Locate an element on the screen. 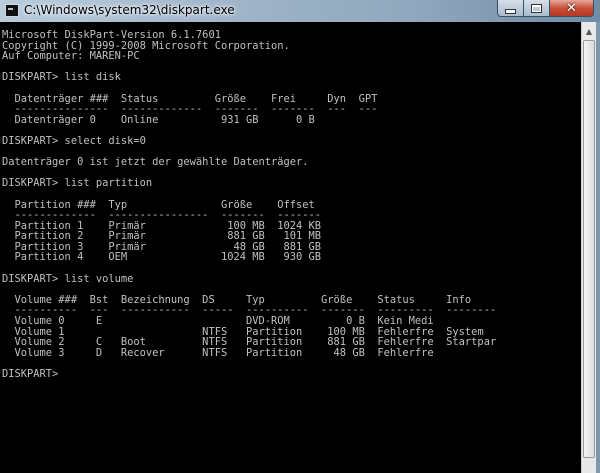 Image resolution: width=600 pixels, height=473 pixels. console-line: DISKPART> is located at coordinates (33, 374).